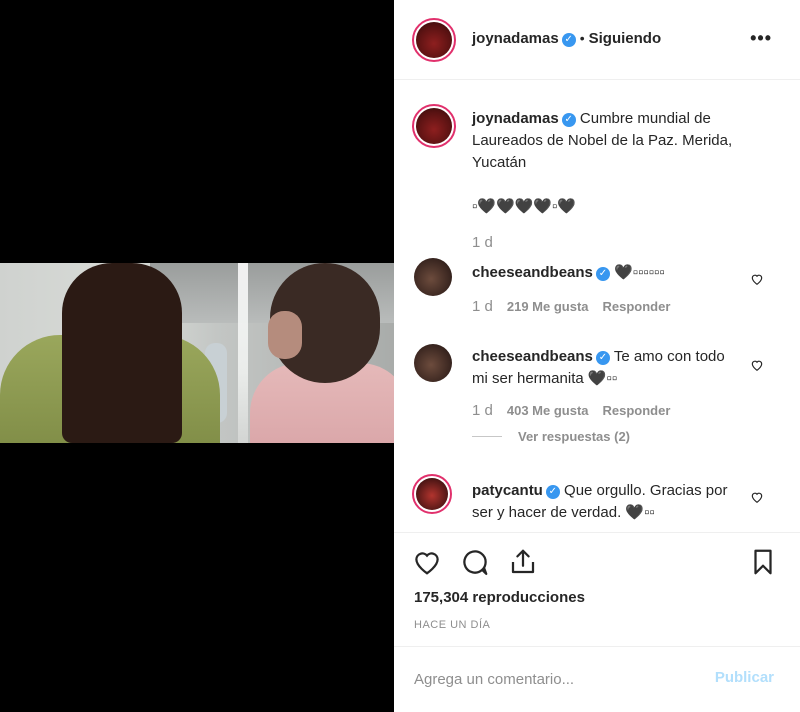 This screenshot has height=712, width=800. I want to click on comment-bar: Publicar, so click(597, 679).